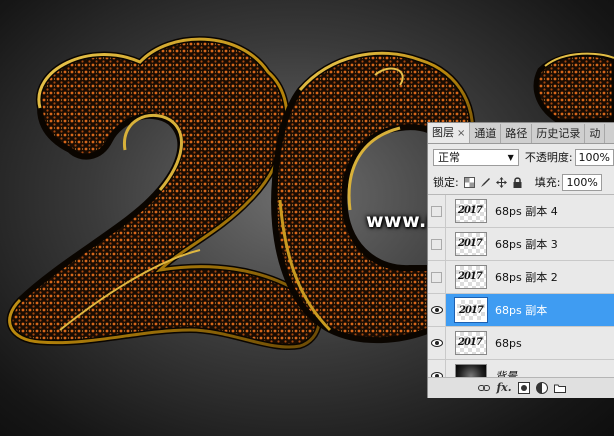 The width and height of the screenshot is (614, 436). What do you see at coordinates (461, 133) in the screenshot?
I see `close-icon: ×` at bounding box center [461, 133].